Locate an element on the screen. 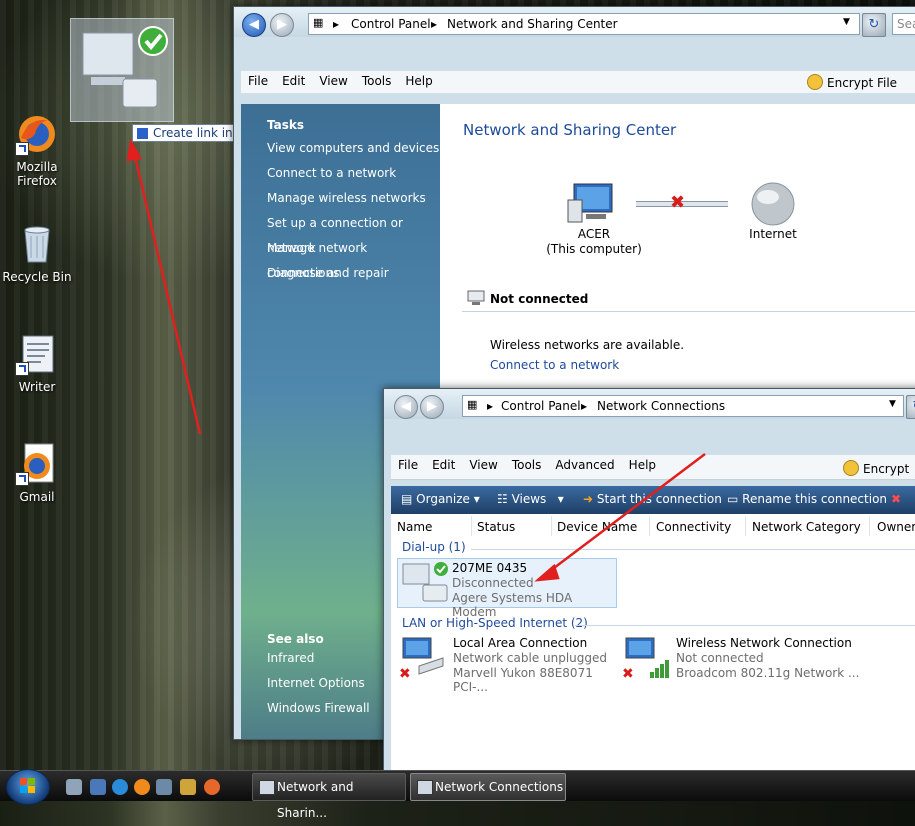 The height and width of the screenshot is (826, 915). connection-status-title: Not connected is located at coordinates (539, 299).